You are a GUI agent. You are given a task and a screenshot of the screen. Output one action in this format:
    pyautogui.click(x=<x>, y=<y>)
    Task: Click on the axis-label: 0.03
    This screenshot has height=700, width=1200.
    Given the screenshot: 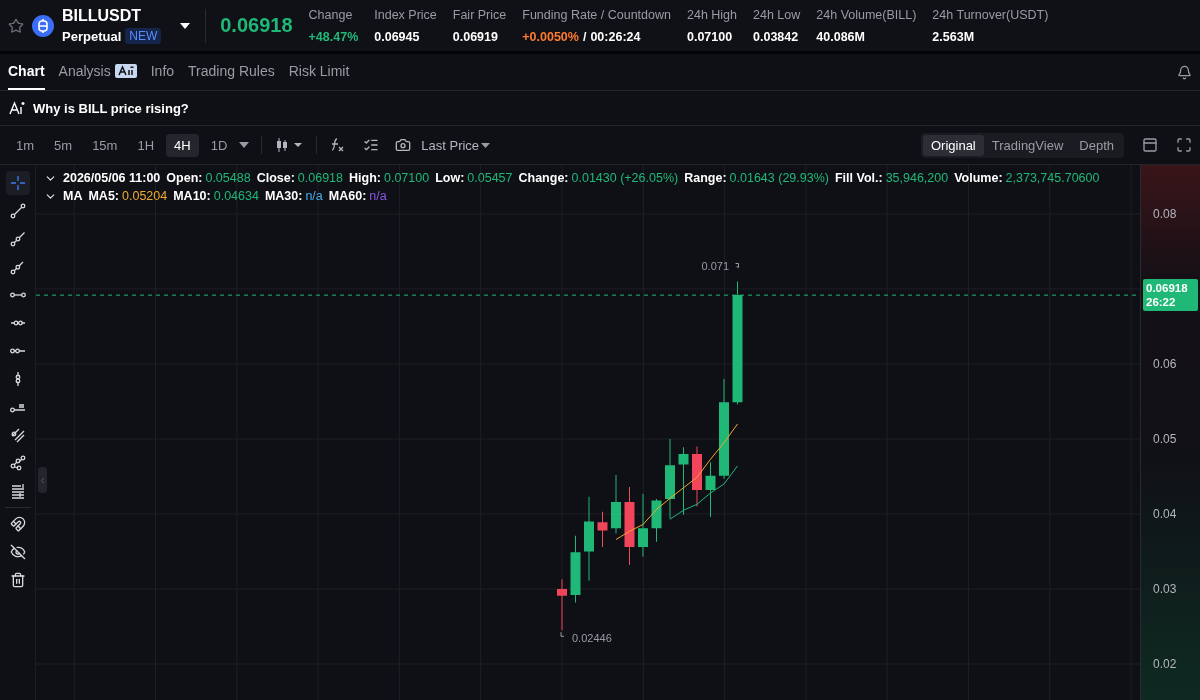 What is the action you would take?
    pyautogui.click(x=1165, y=589)
    